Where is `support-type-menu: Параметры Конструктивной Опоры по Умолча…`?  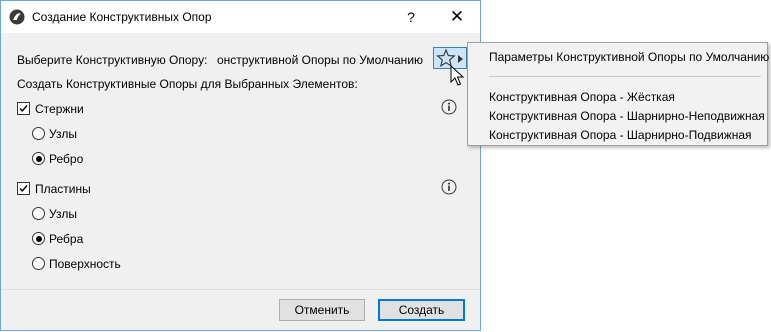
support-type-menu: Параметры Конструктивной Опоры по Умолча… is located at coordinates (618, 94).